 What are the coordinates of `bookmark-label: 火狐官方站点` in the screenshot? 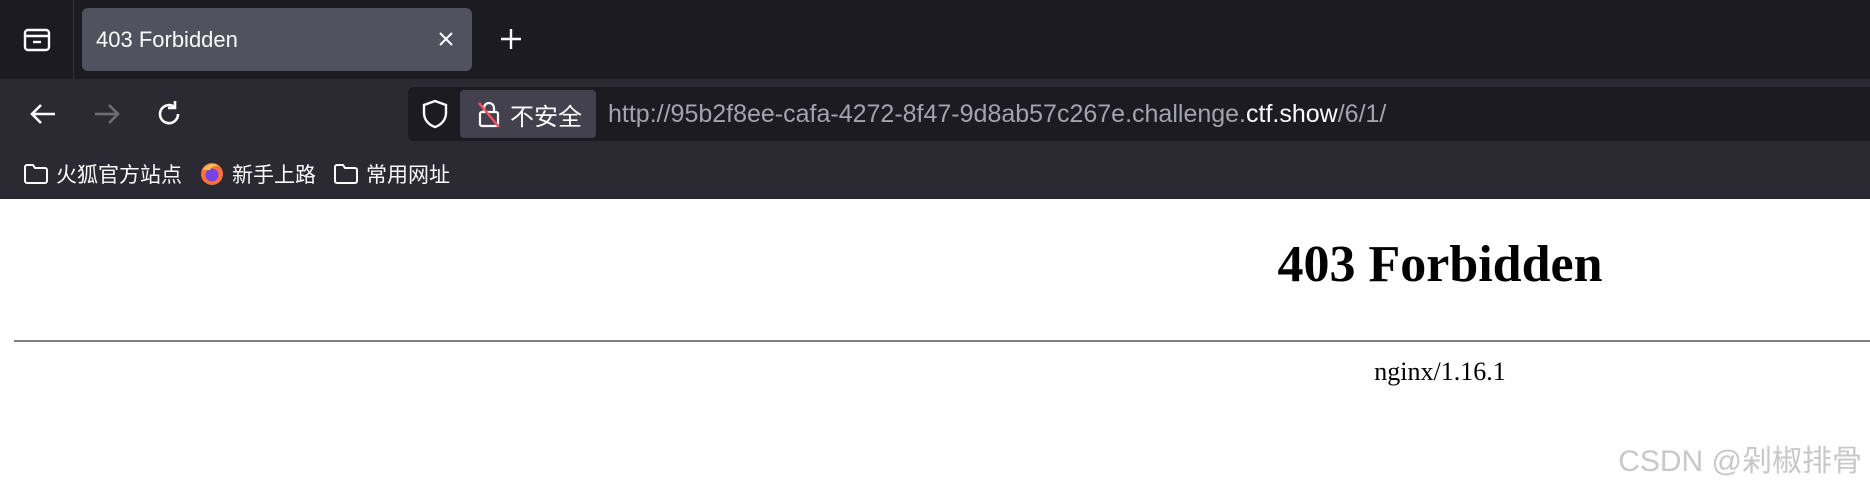 It's located at (119, 175).